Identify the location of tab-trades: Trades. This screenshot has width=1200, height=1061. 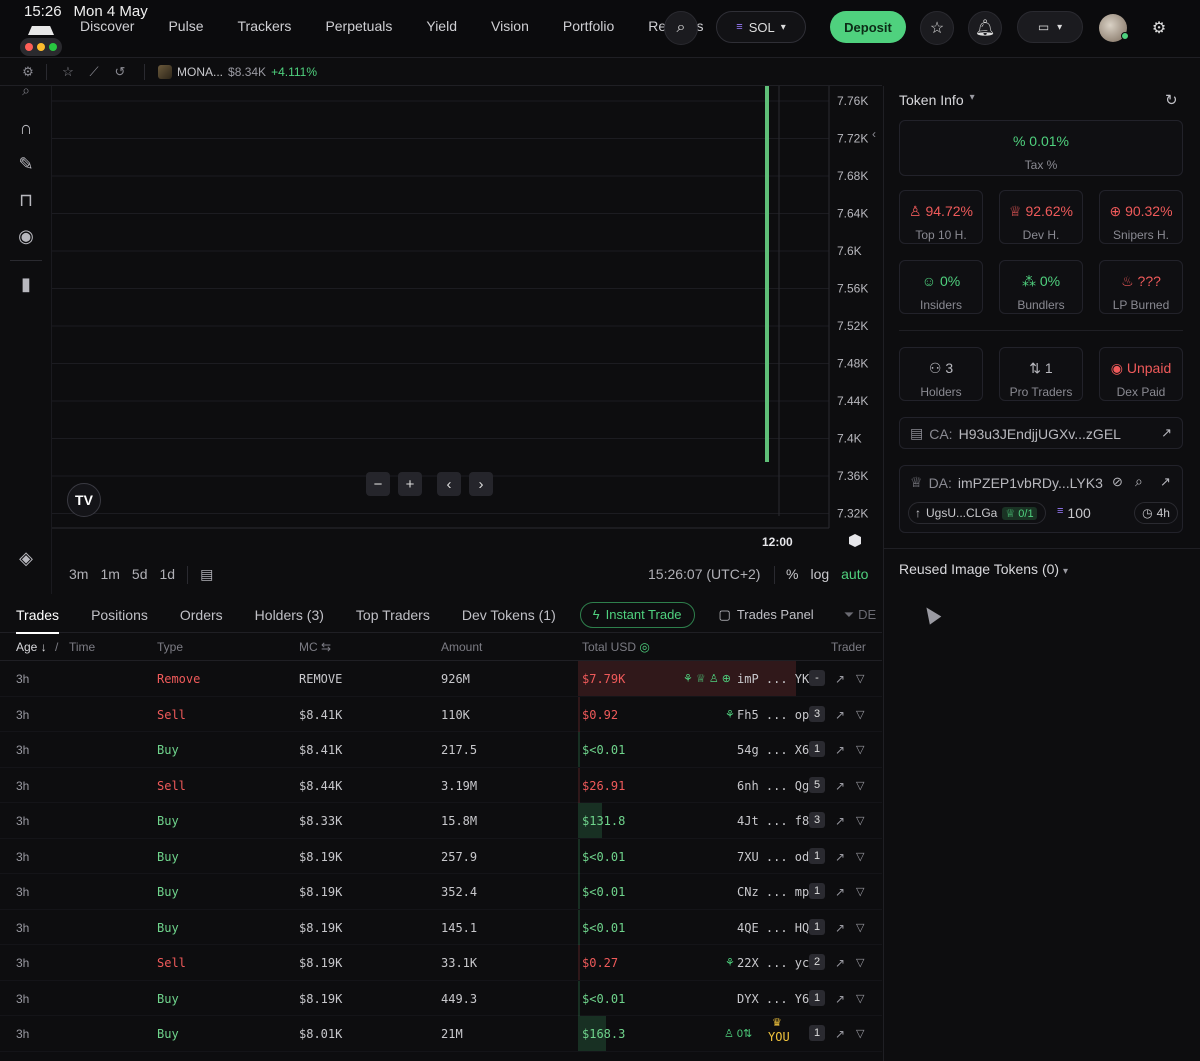
(37, 615).